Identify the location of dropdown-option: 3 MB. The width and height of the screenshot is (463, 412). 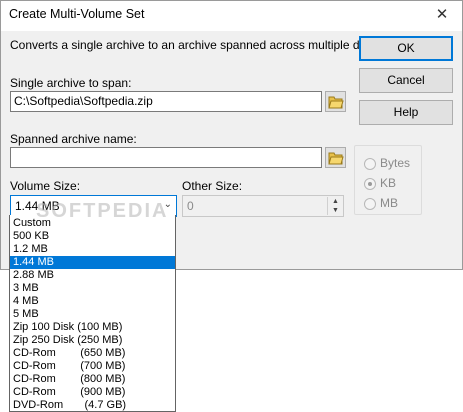
(92, 288).